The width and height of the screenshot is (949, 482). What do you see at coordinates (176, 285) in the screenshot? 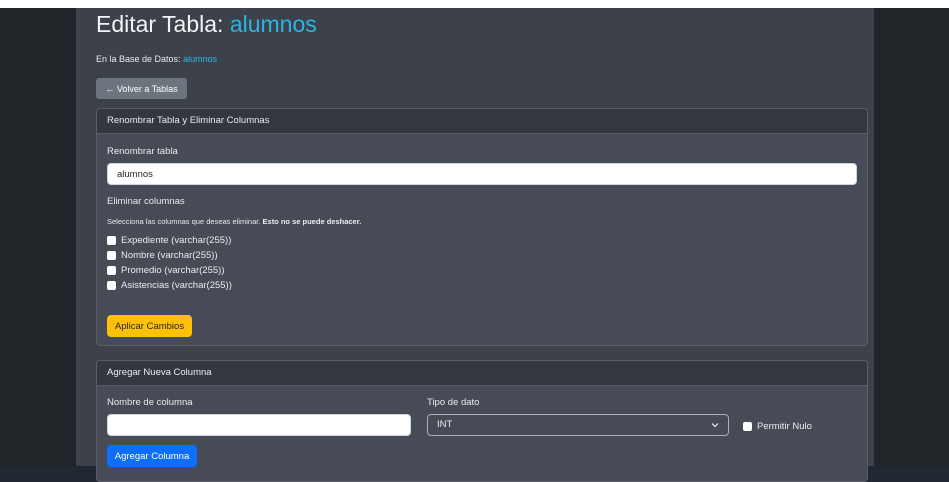
I see `column-option-label: Asistencias (varchar(255))` at bounding box center [176, 285].